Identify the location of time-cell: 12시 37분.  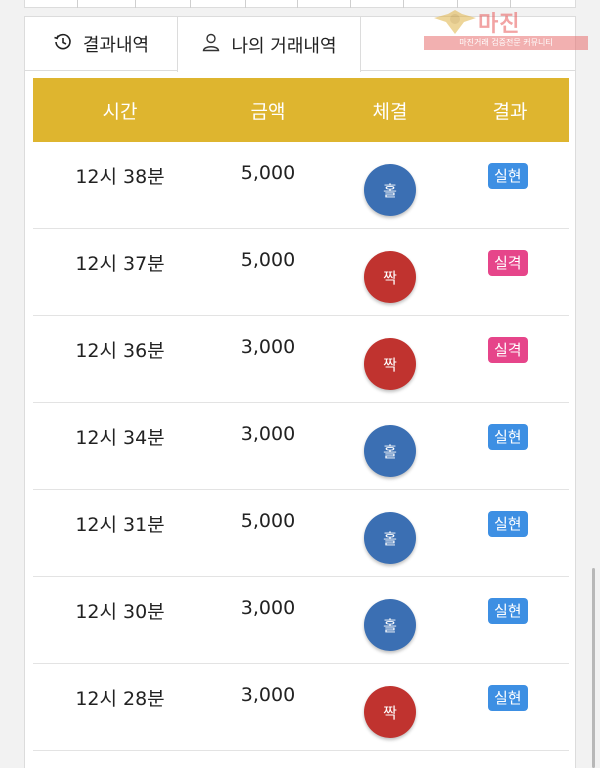
(120, 272).